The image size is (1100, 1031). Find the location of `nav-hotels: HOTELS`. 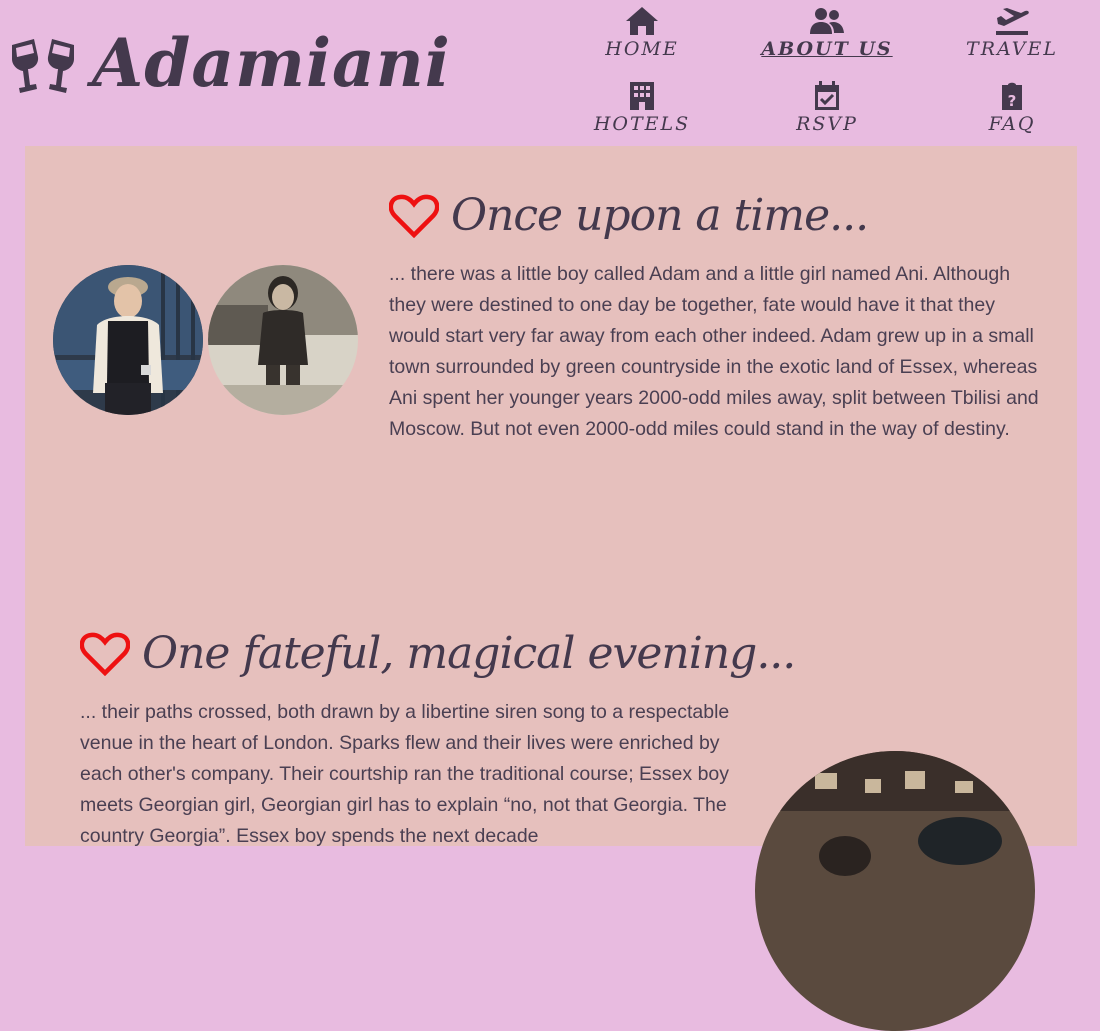

nav-hotels: HOTELS is located at coordinates (642, 108).